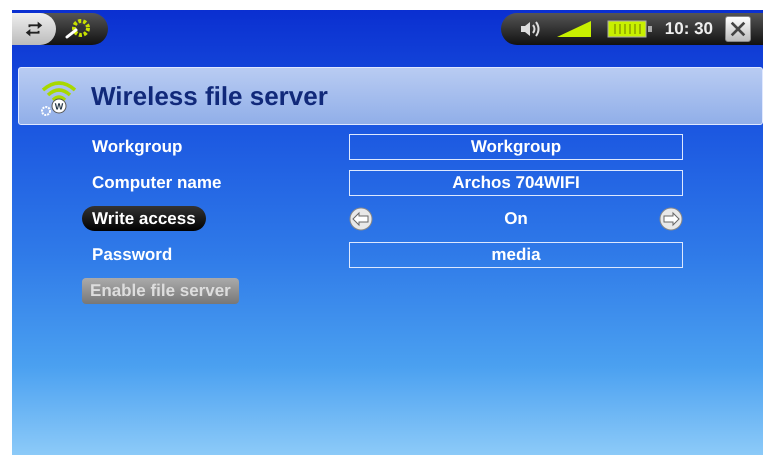 This screenshot has height=457, width=773. I want to click on option-value: On, so click(516, 219).